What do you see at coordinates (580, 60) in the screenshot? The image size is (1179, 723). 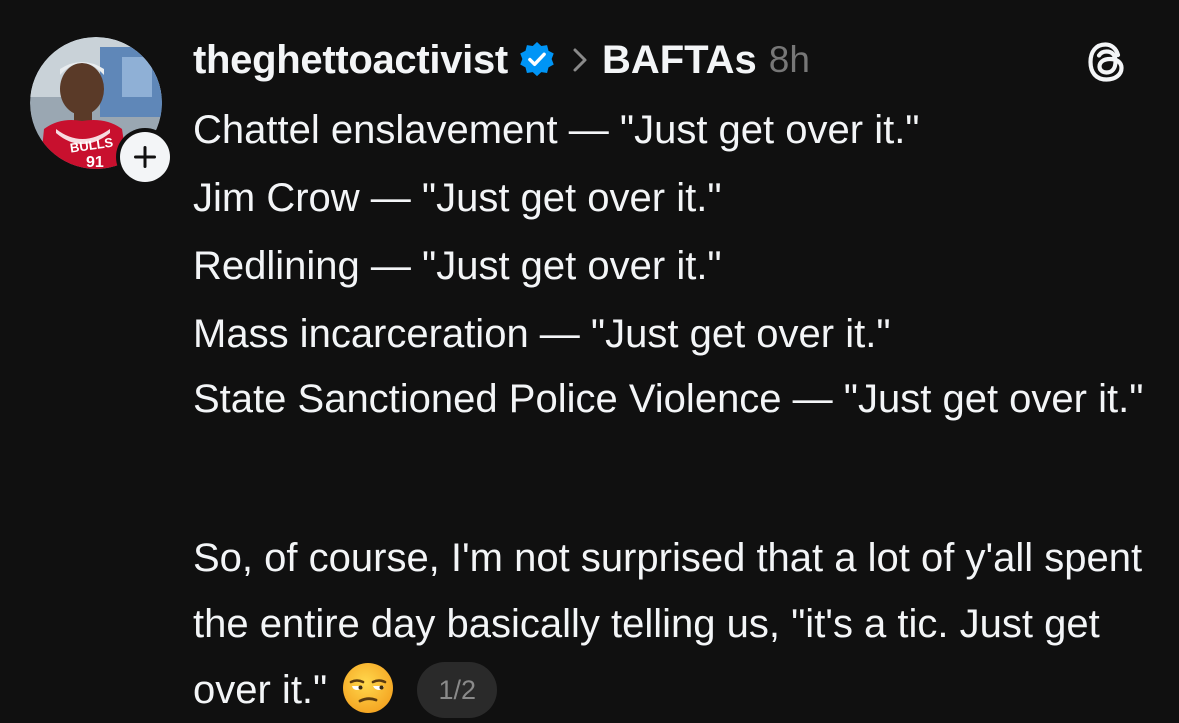 I see `chevron-right-icon` at bounding box center [580, 60].